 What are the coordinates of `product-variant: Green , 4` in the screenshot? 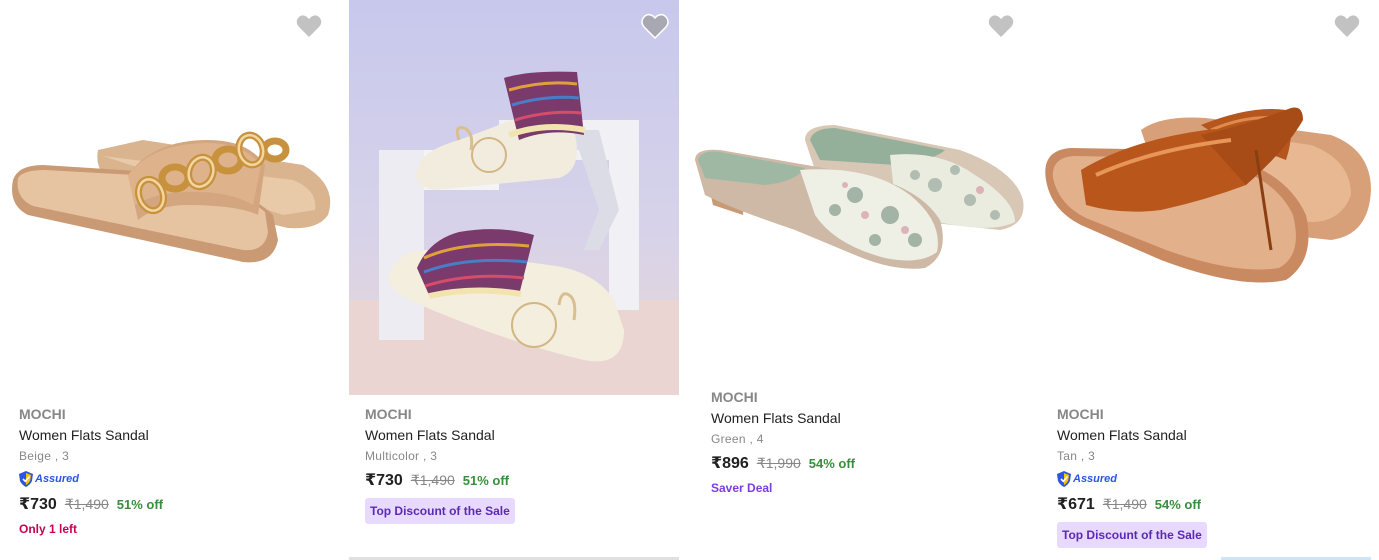 It's located at (737, 439).